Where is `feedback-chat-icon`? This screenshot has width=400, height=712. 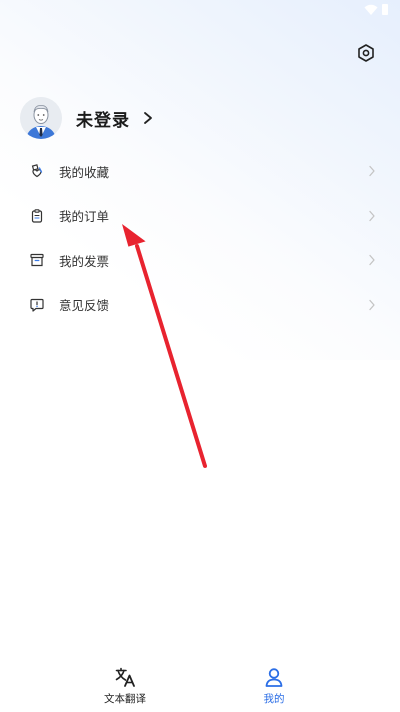 feedback-chat-icon is located at coordinates (37, 305).